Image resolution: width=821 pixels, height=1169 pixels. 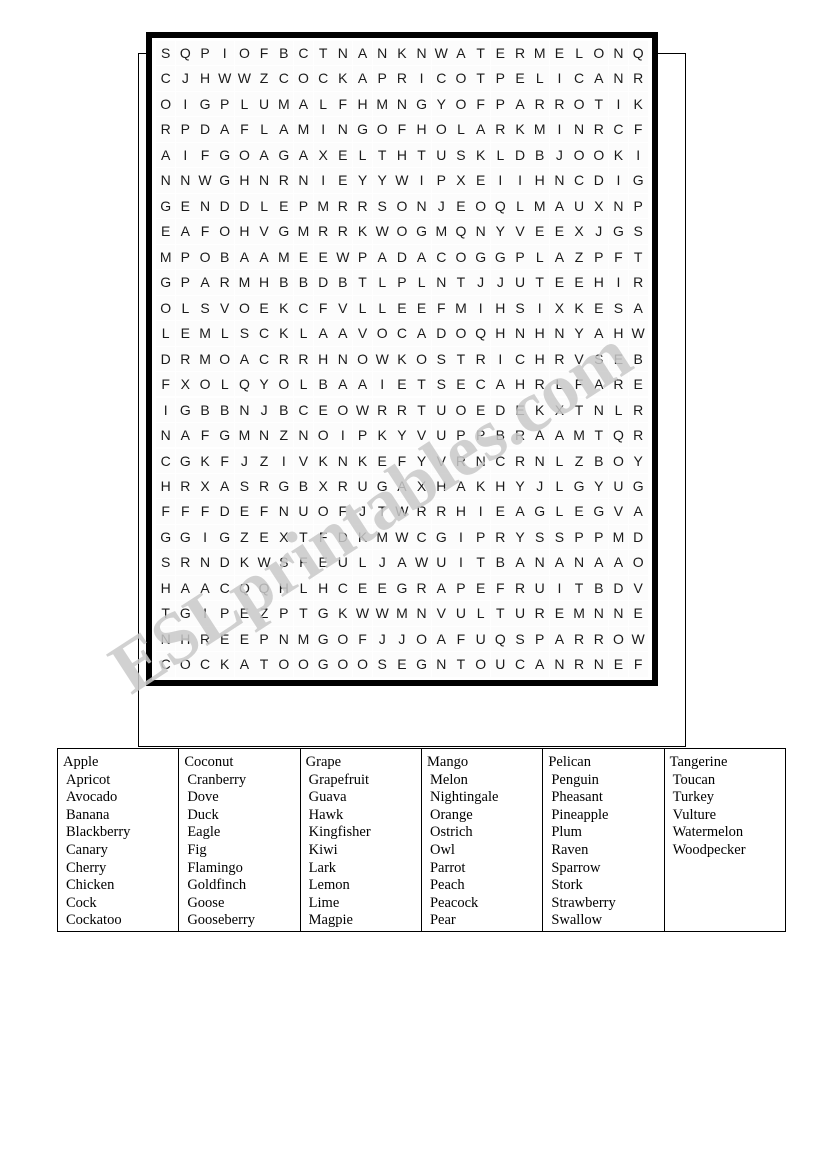 What do you see at coordinates (694, 814) in the screenshot?
I see `word-list-item: Vulture` at bounding box center [694, 814].